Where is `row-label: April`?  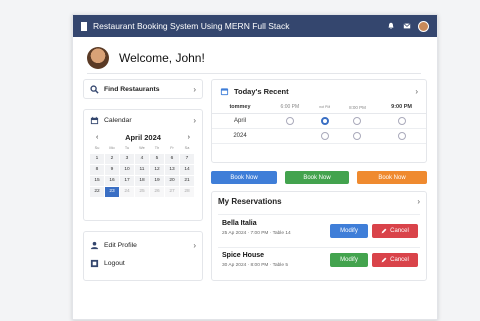
row-label: April is located at coordinates (240, 121).